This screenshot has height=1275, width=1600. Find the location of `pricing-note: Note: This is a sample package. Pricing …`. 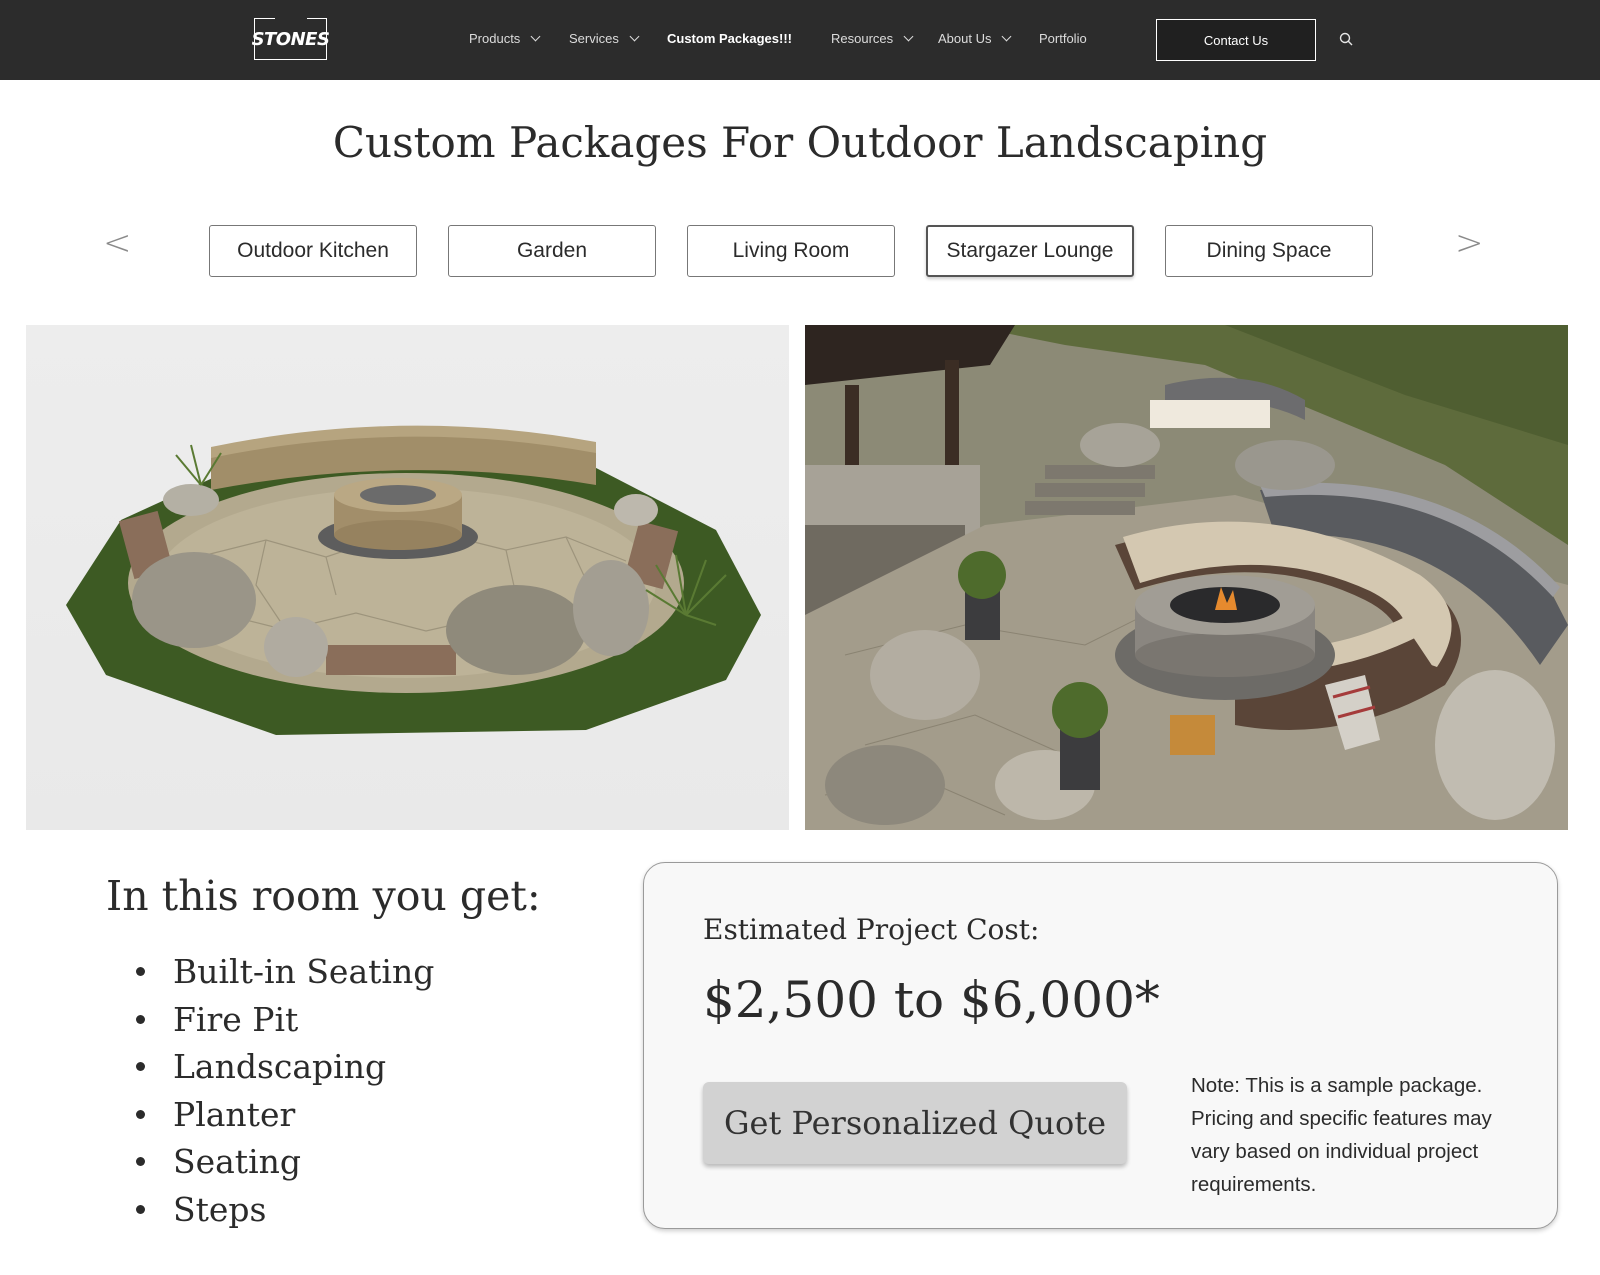

pricing-note: Note: This is a sample package. Pricing … is located at coordinates (1341, 1135).